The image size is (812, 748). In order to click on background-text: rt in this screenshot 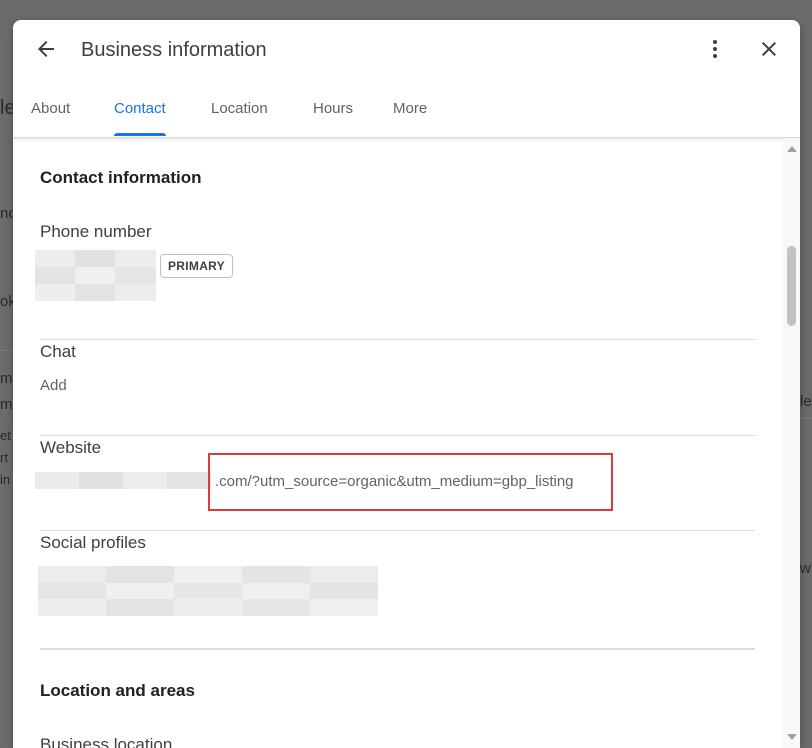, I will do `click(4, 457)`.